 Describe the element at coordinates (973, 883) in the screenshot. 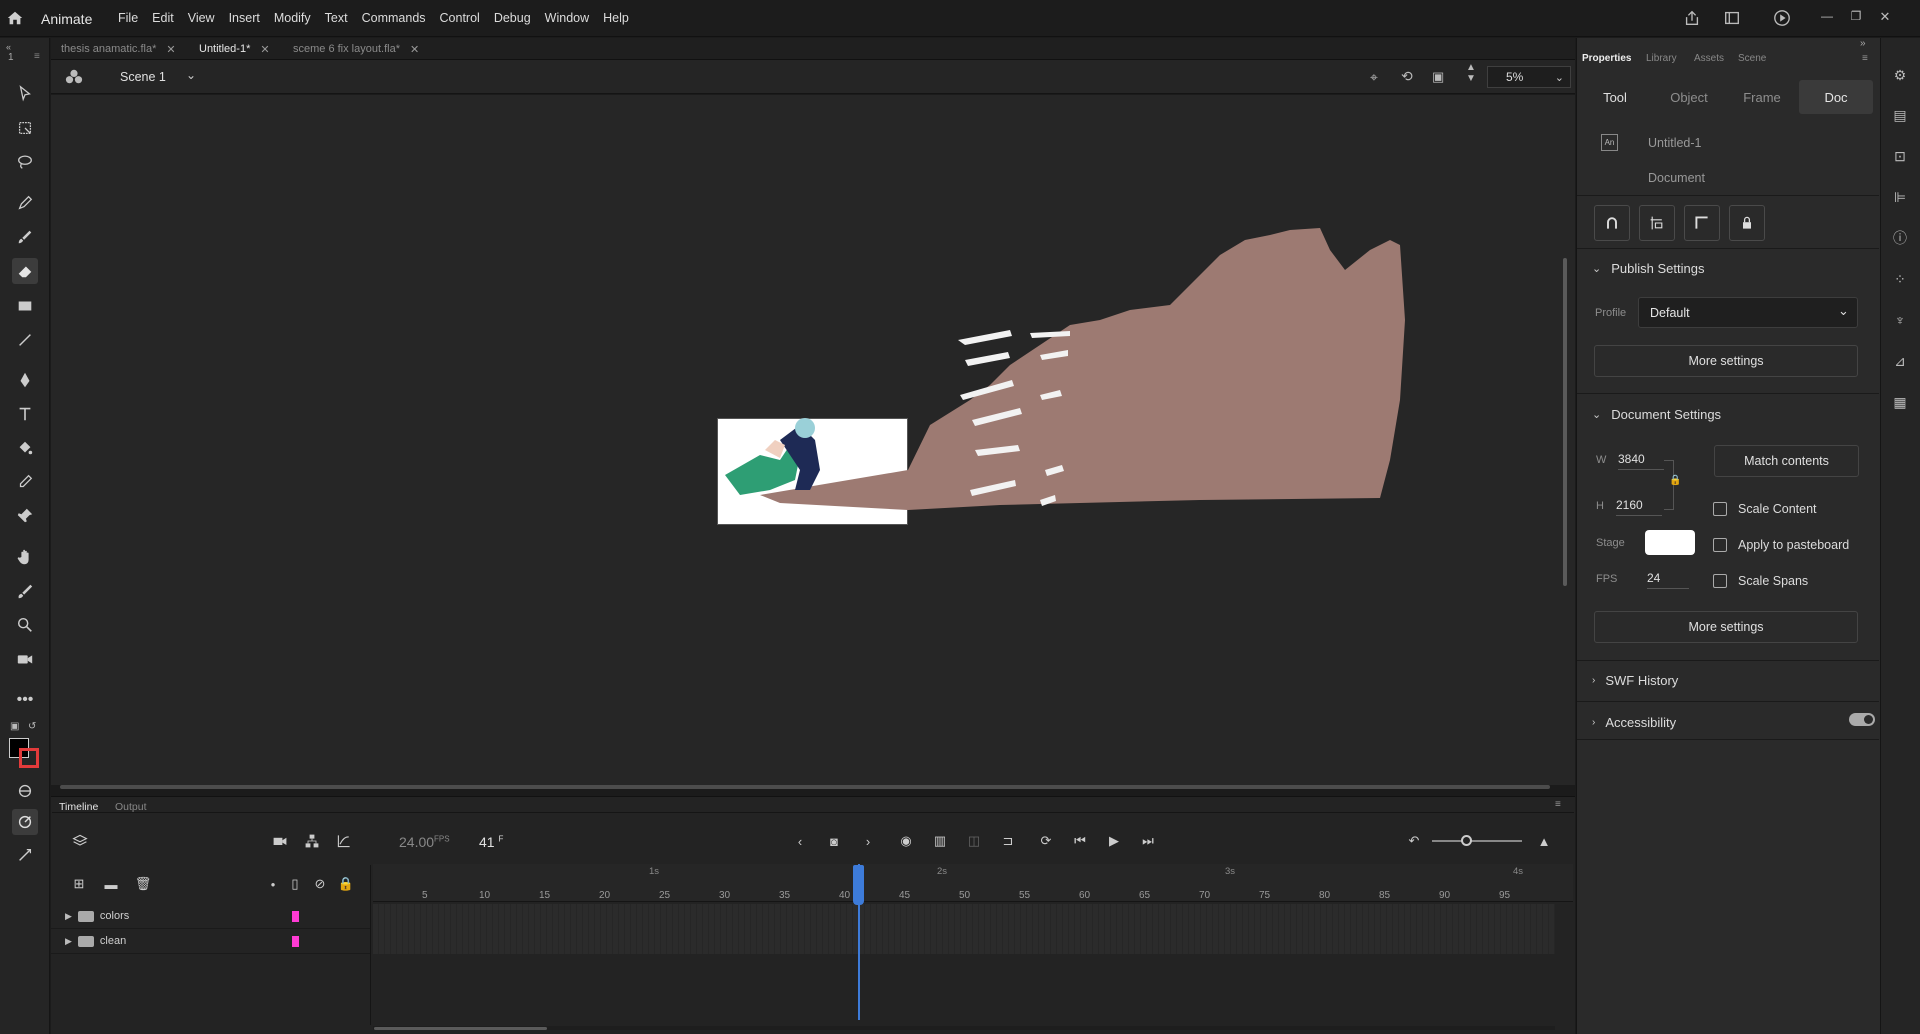

I see `frame-ruler` at that location.